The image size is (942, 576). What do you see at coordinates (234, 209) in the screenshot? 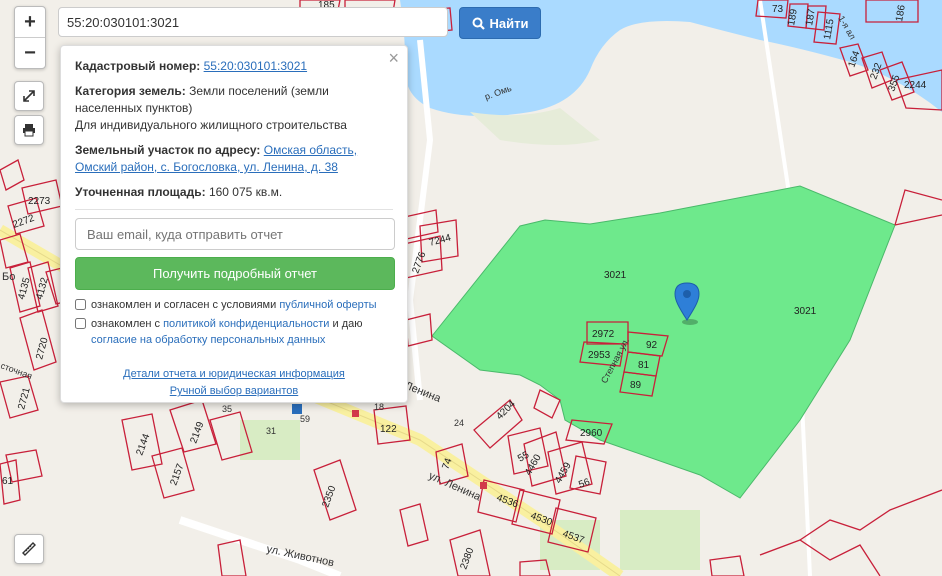
I see `divider` at bounding box center [234, 209].